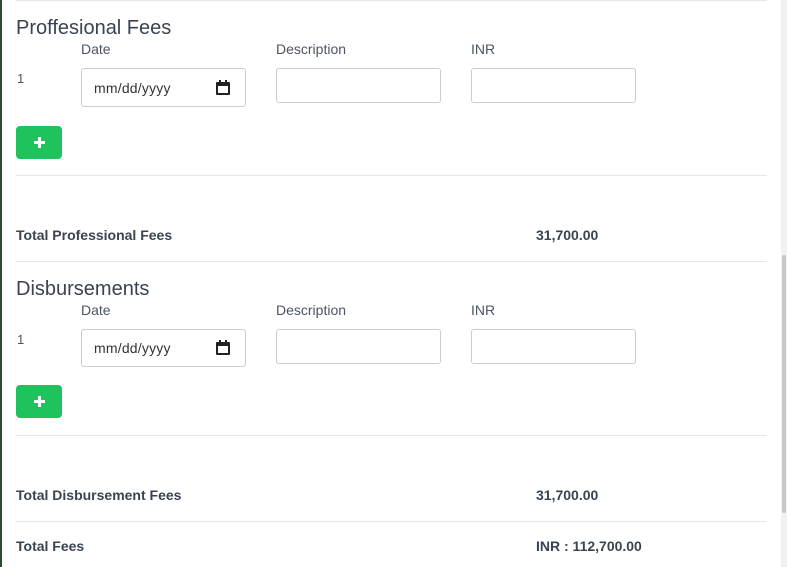 This screenshot has height=567, width=787. Describe the element at coordinates (83, 289) in the screenshot. I see `section-title-disbursements: Disbursements` at that location.